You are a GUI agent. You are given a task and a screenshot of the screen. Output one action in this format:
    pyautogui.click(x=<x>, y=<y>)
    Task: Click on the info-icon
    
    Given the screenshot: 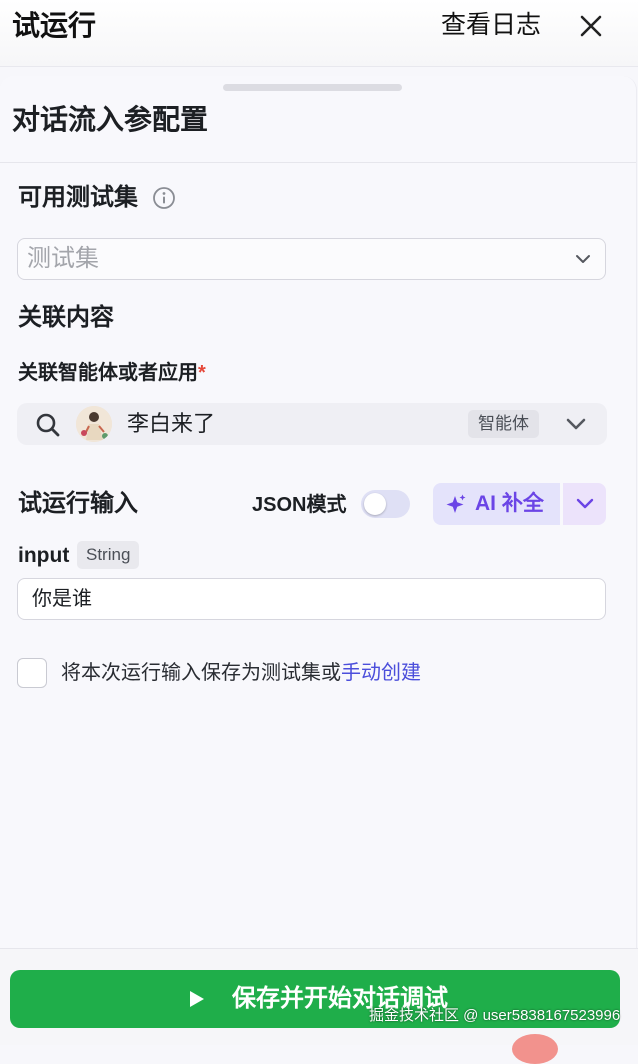 What is the action you would take?
    pyautogui.click(x=164, y=198)
    